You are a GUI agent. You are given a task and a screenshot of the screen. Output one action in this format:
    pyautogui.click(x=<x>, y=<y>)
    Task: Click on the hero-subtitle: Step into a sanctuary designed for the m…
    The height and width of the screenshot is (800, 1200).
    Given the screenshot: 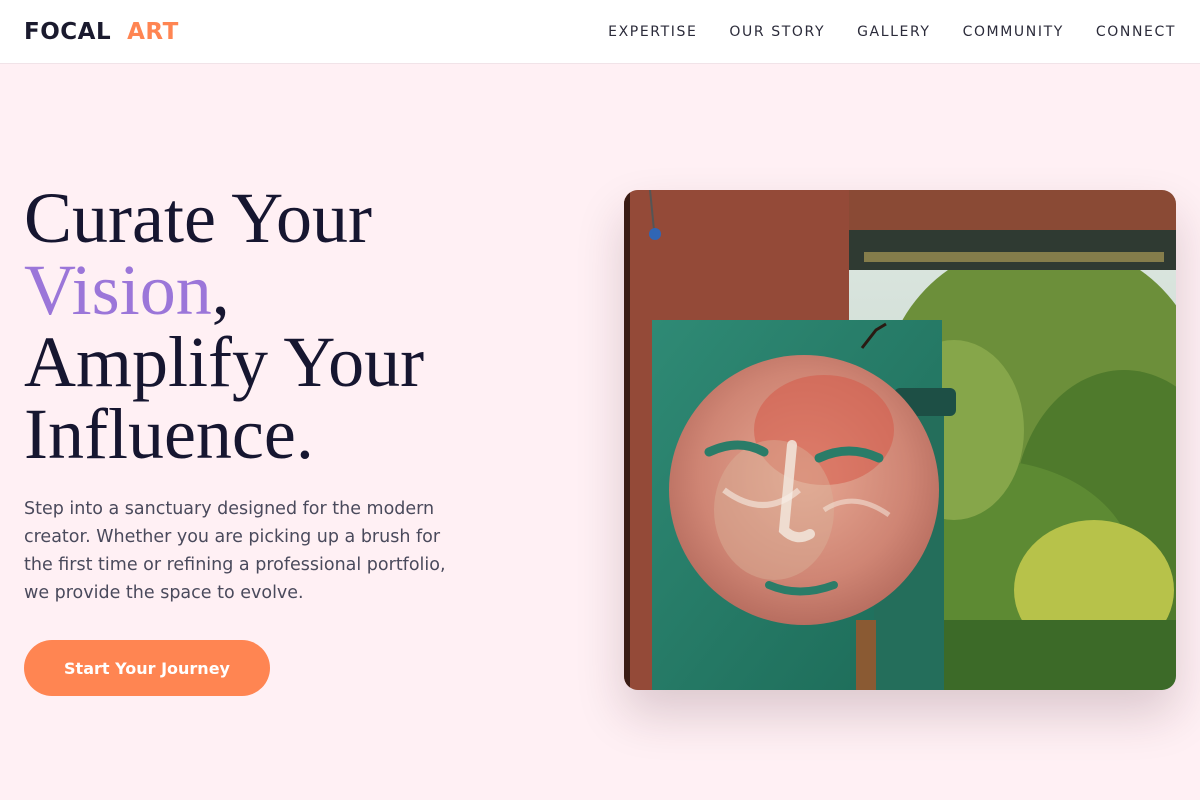 What is the action you would take?
    pyautogui.click(x=235, y=551)
    